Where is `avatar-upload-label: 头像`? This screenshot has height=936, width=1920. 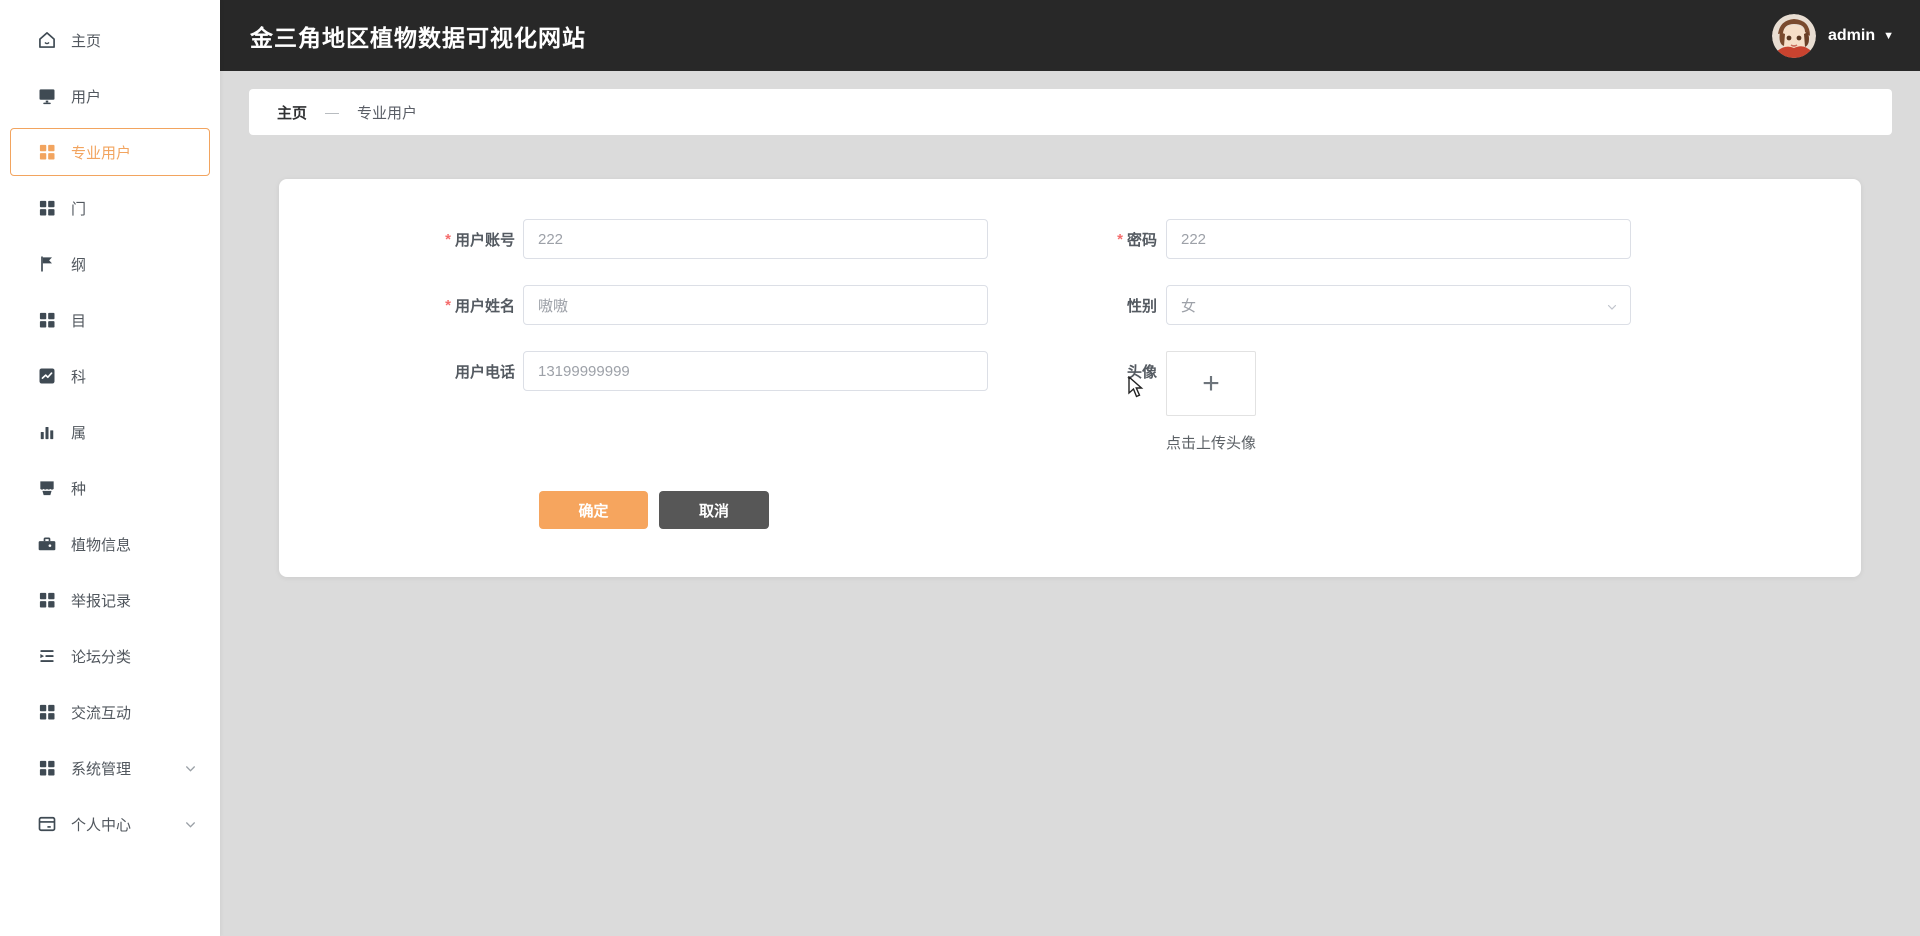 avatar-upload-label: 头像 is located at coordinates (1141, 372).